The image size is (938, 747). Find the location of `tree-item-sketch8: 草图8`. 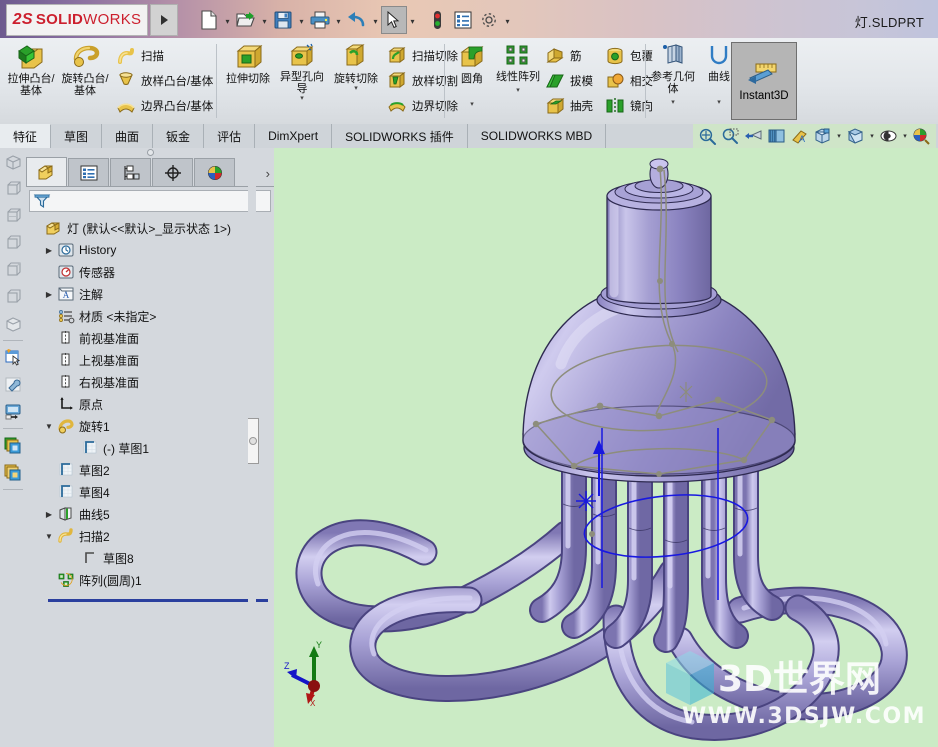

tree-item-sketch8: 草图8 is located at coordinates (152, 558).